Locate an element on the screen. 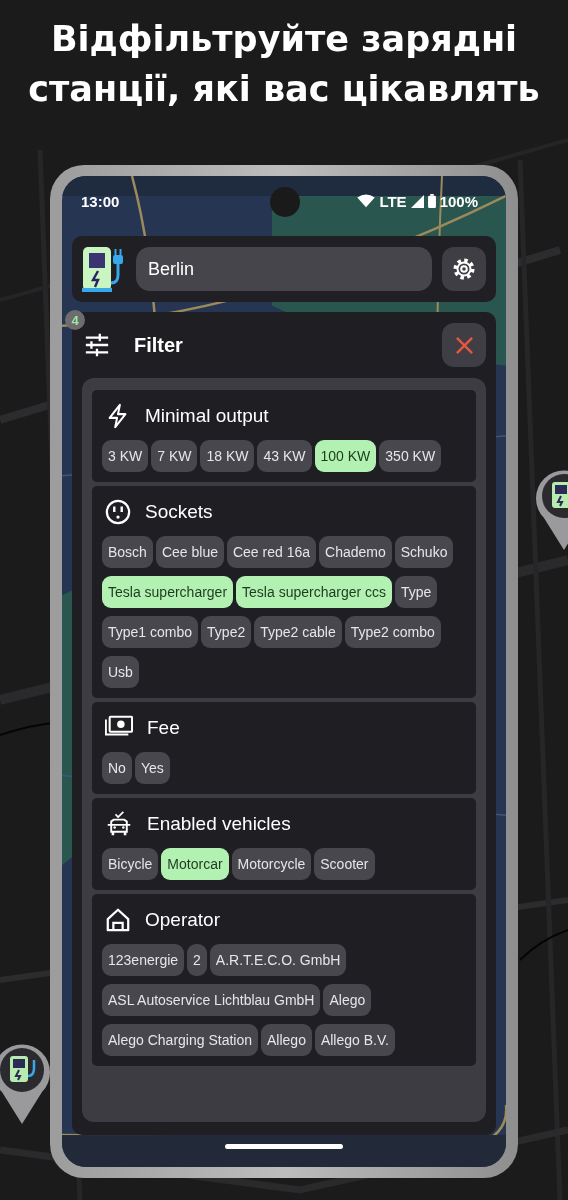 Image resolution: width=568 pixels, height=1200 pixels. section-title: Enabled vehicles is located at coordinates (219, 824).